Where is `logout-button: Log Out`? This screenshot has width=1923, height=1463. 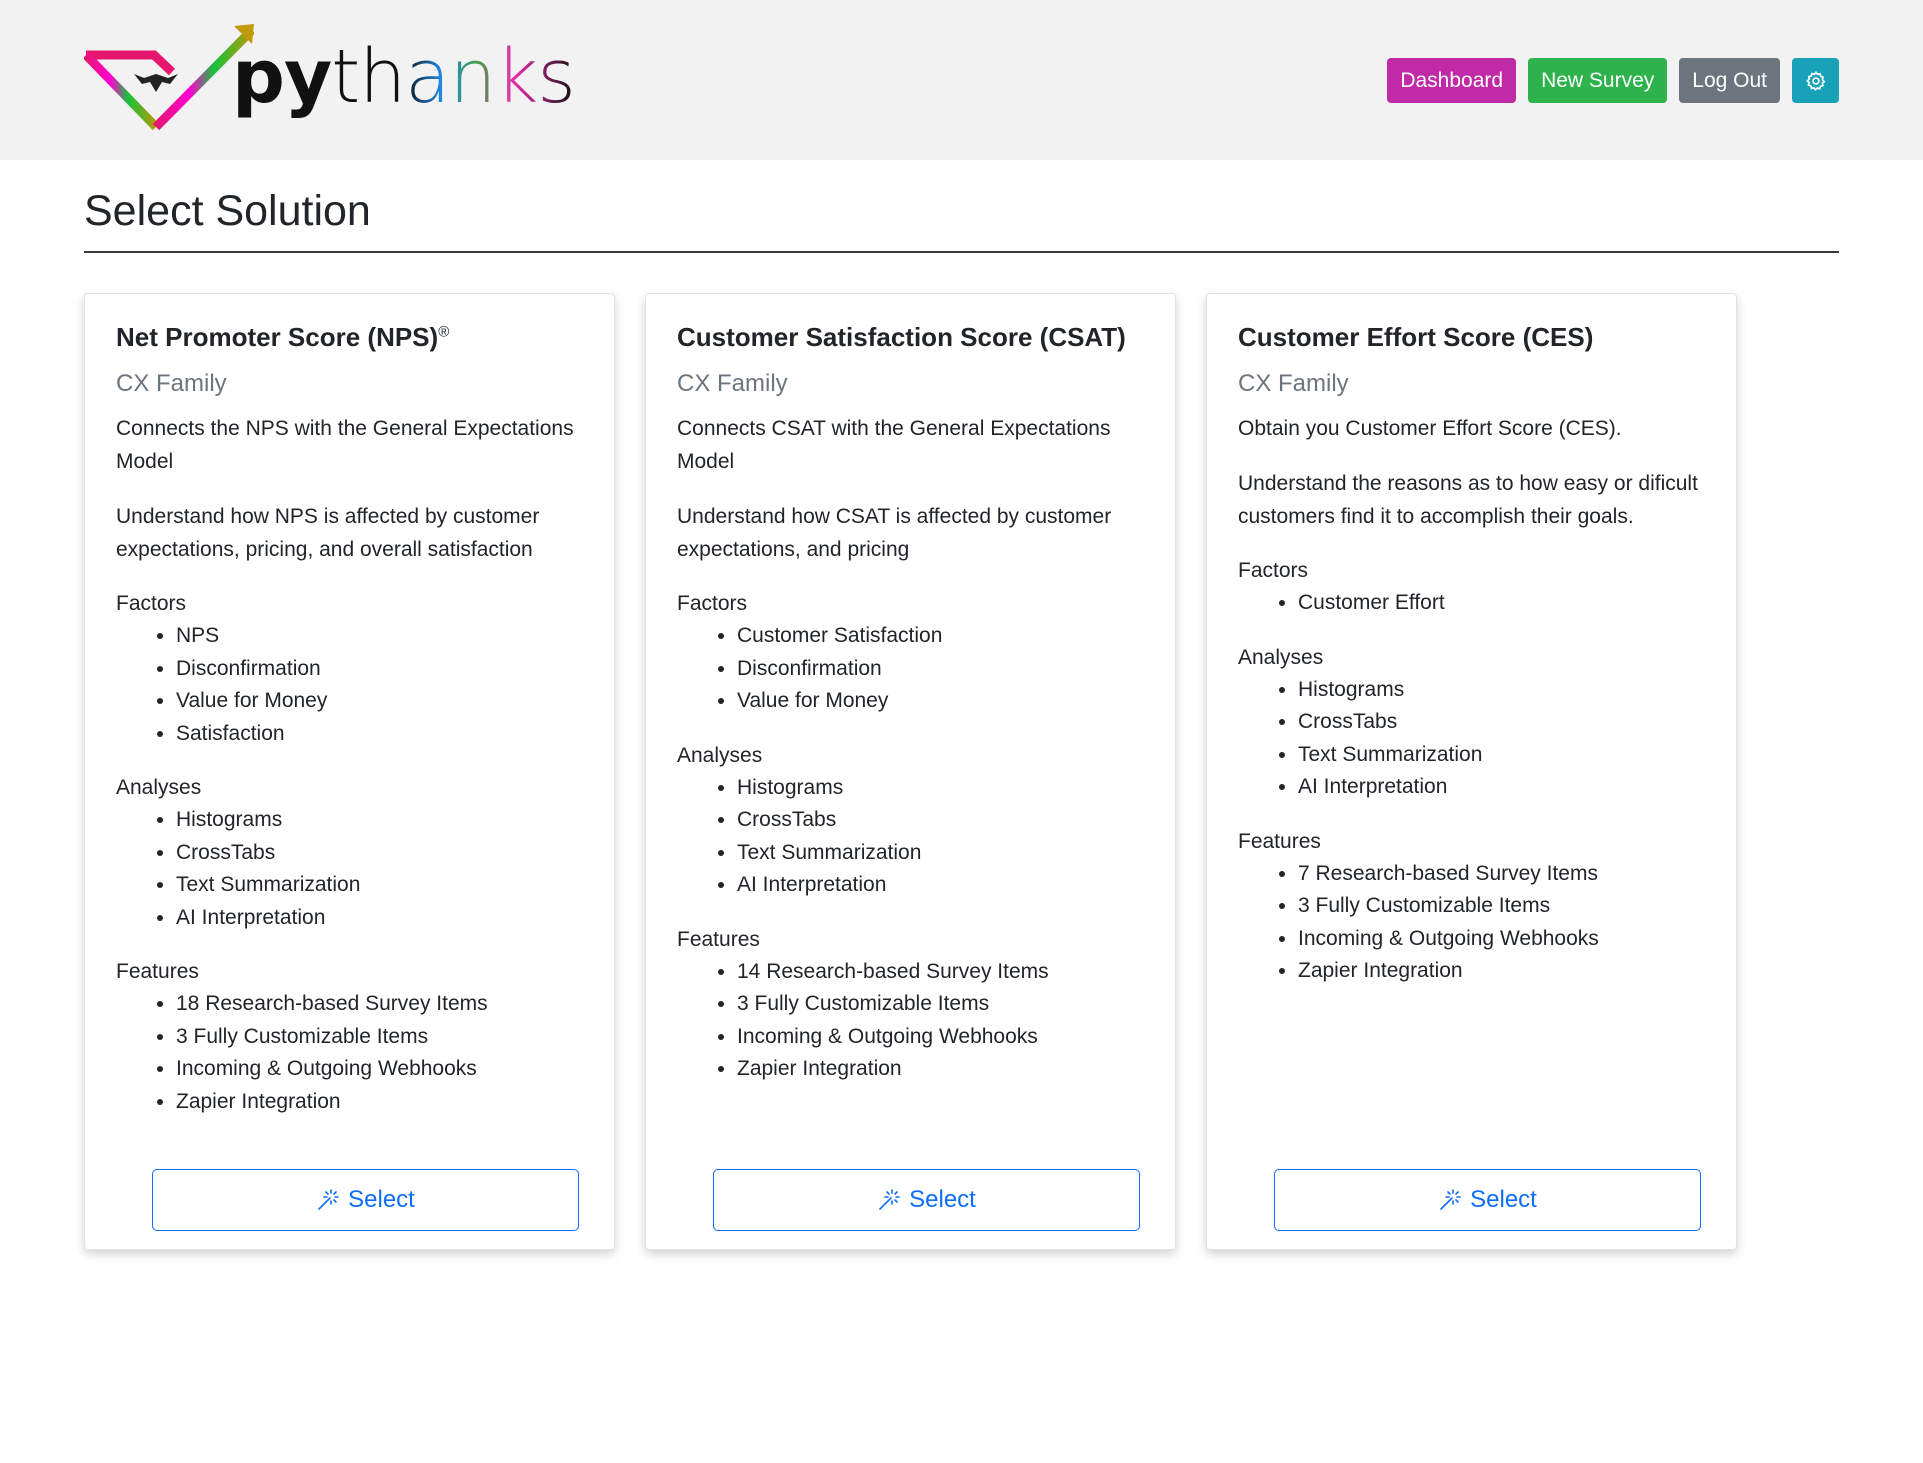
logout-button: Log Out is located at coordinates (1729, 80).